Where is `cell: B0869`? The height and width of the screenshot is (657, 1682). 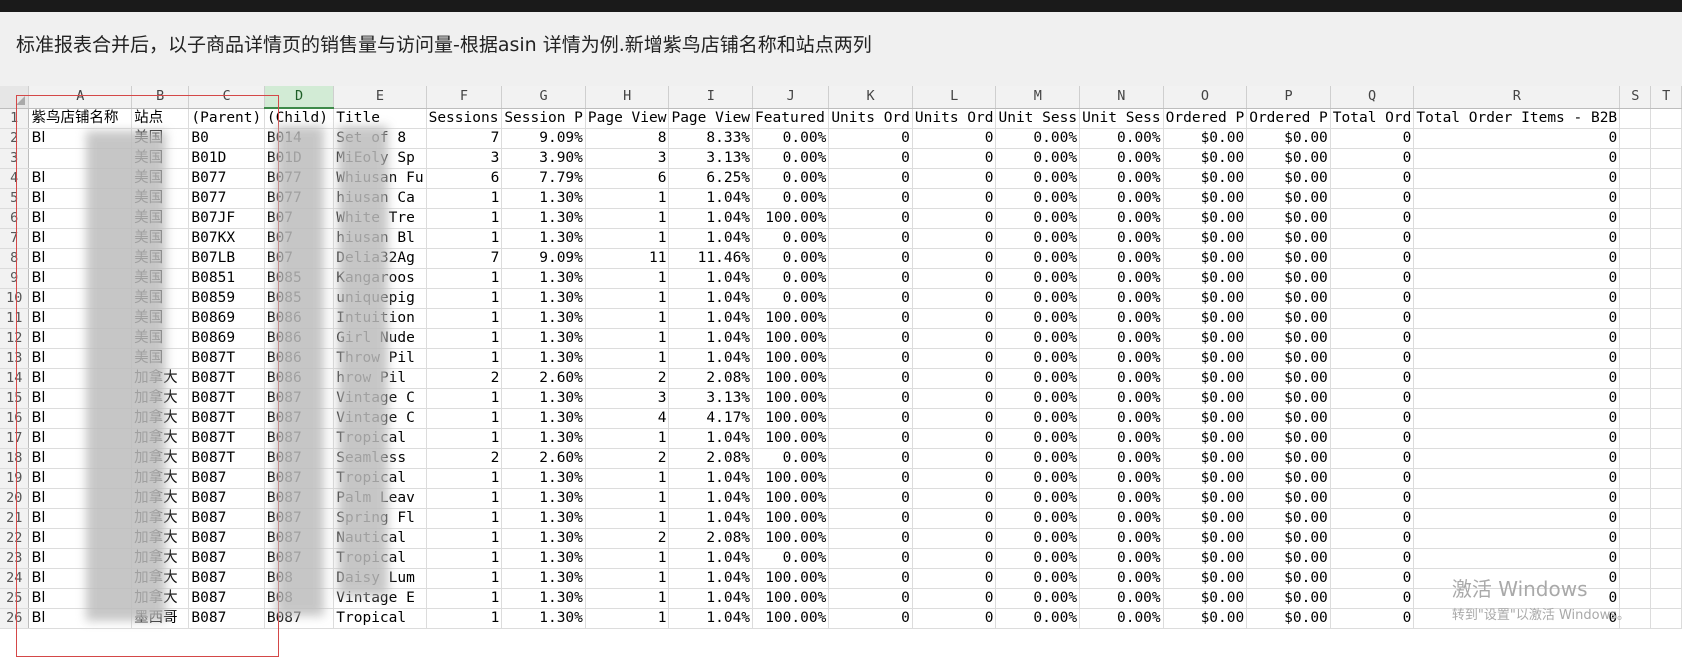 cell: B0869 is located at coordinates (226, 338).